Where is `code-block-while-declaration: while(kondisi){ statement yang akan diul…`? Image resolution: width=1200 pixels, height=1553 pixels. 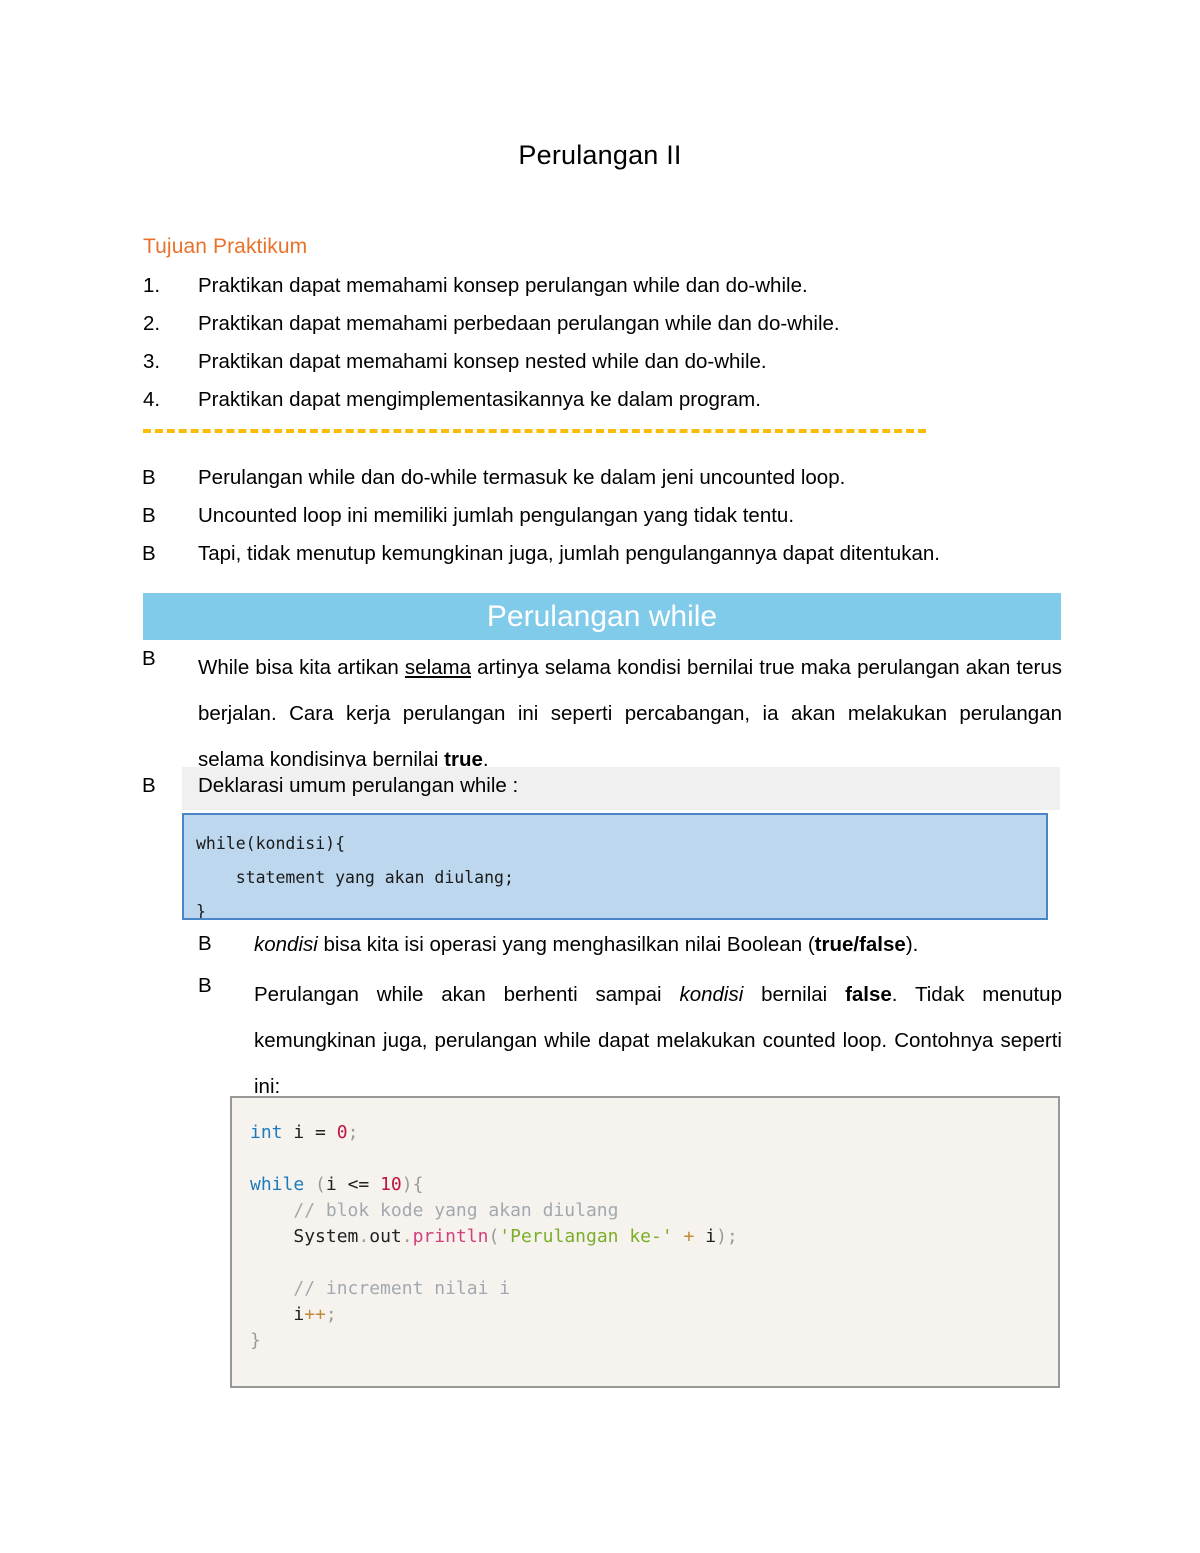
code-block-while-declaration: while(kondisi){ statement yang akan diul… is located at coordinates (615, 866).